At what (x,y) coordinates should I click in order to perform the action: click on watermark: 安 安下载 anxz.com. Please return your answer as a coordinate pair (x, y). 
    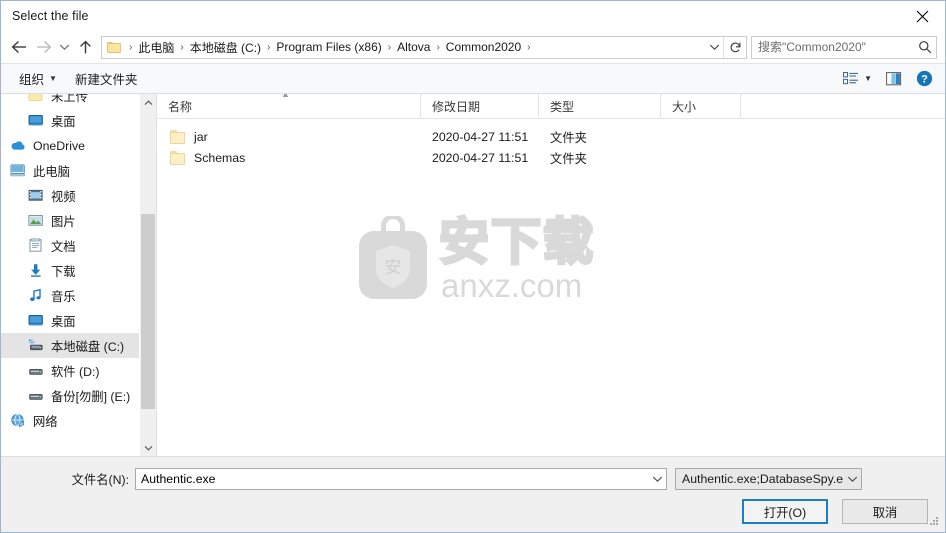
    Looking at the image, I should click on (482, 258).